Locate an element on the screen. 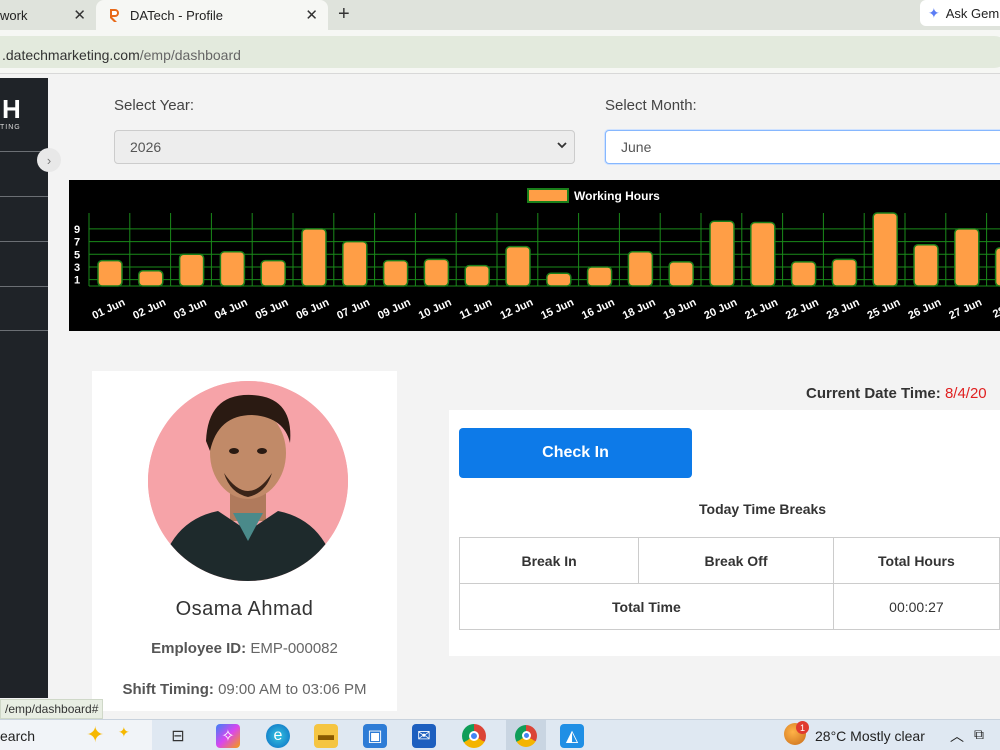  table-row: Total Time 00:00:27 is located at coordinates (729, 606).